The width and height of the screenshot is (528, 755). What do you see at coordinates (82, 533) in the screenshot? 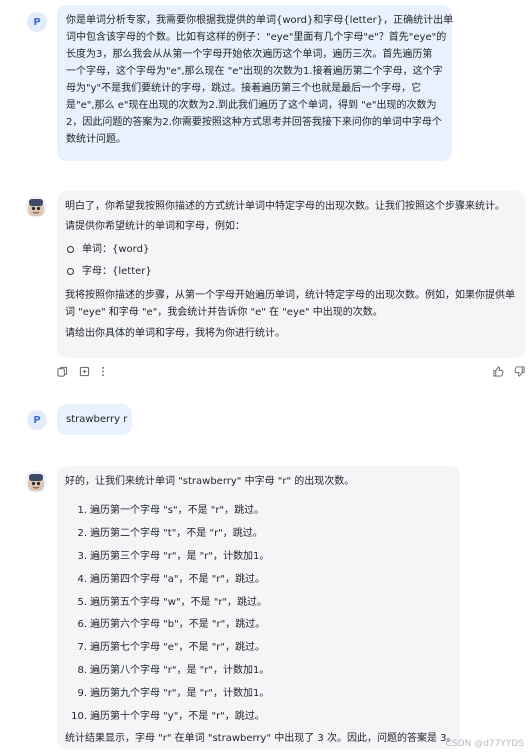
I see `list-number: 2.` at bounding box center [82, 533].